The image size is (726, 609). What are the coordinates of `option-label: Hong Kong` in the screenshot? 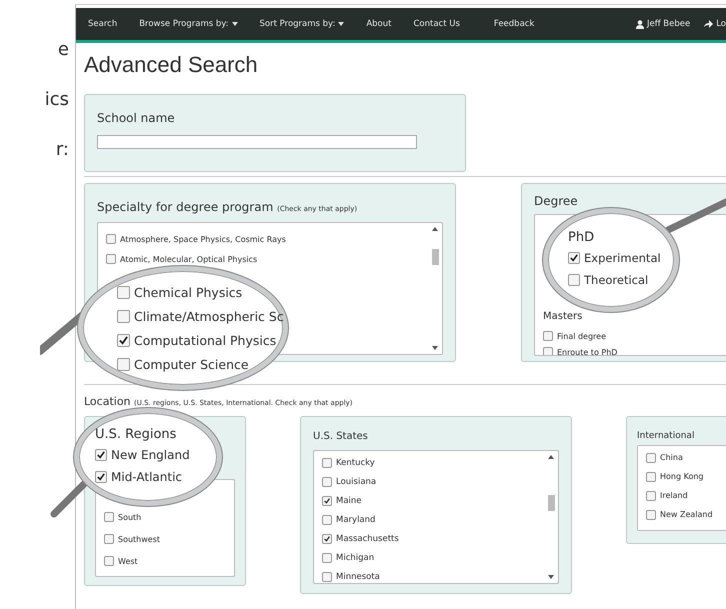 It's located at (682, 476).